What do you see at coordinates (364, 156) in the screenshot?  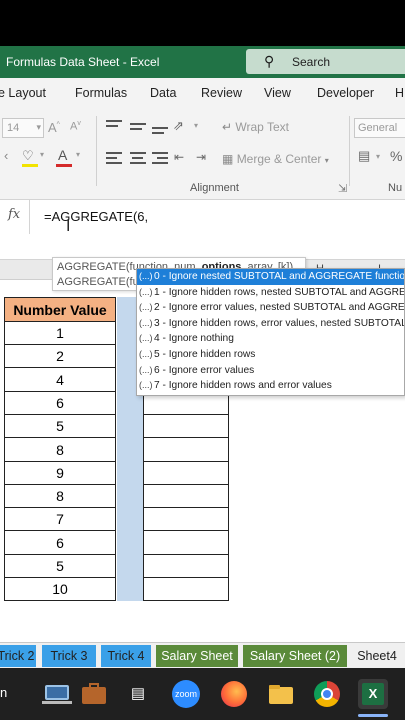 I see `currency-icon: ▤` at bounding box center [364, 156].